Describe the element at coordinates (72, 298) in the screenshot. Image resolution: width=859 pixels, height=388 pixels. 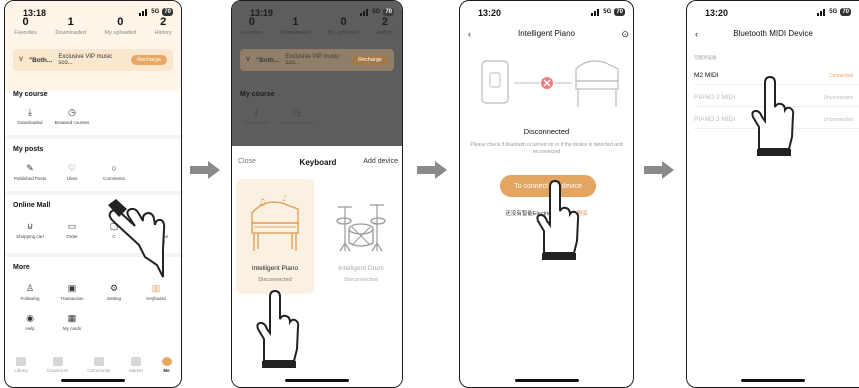
I see `grid-label: Transaction` at that location.